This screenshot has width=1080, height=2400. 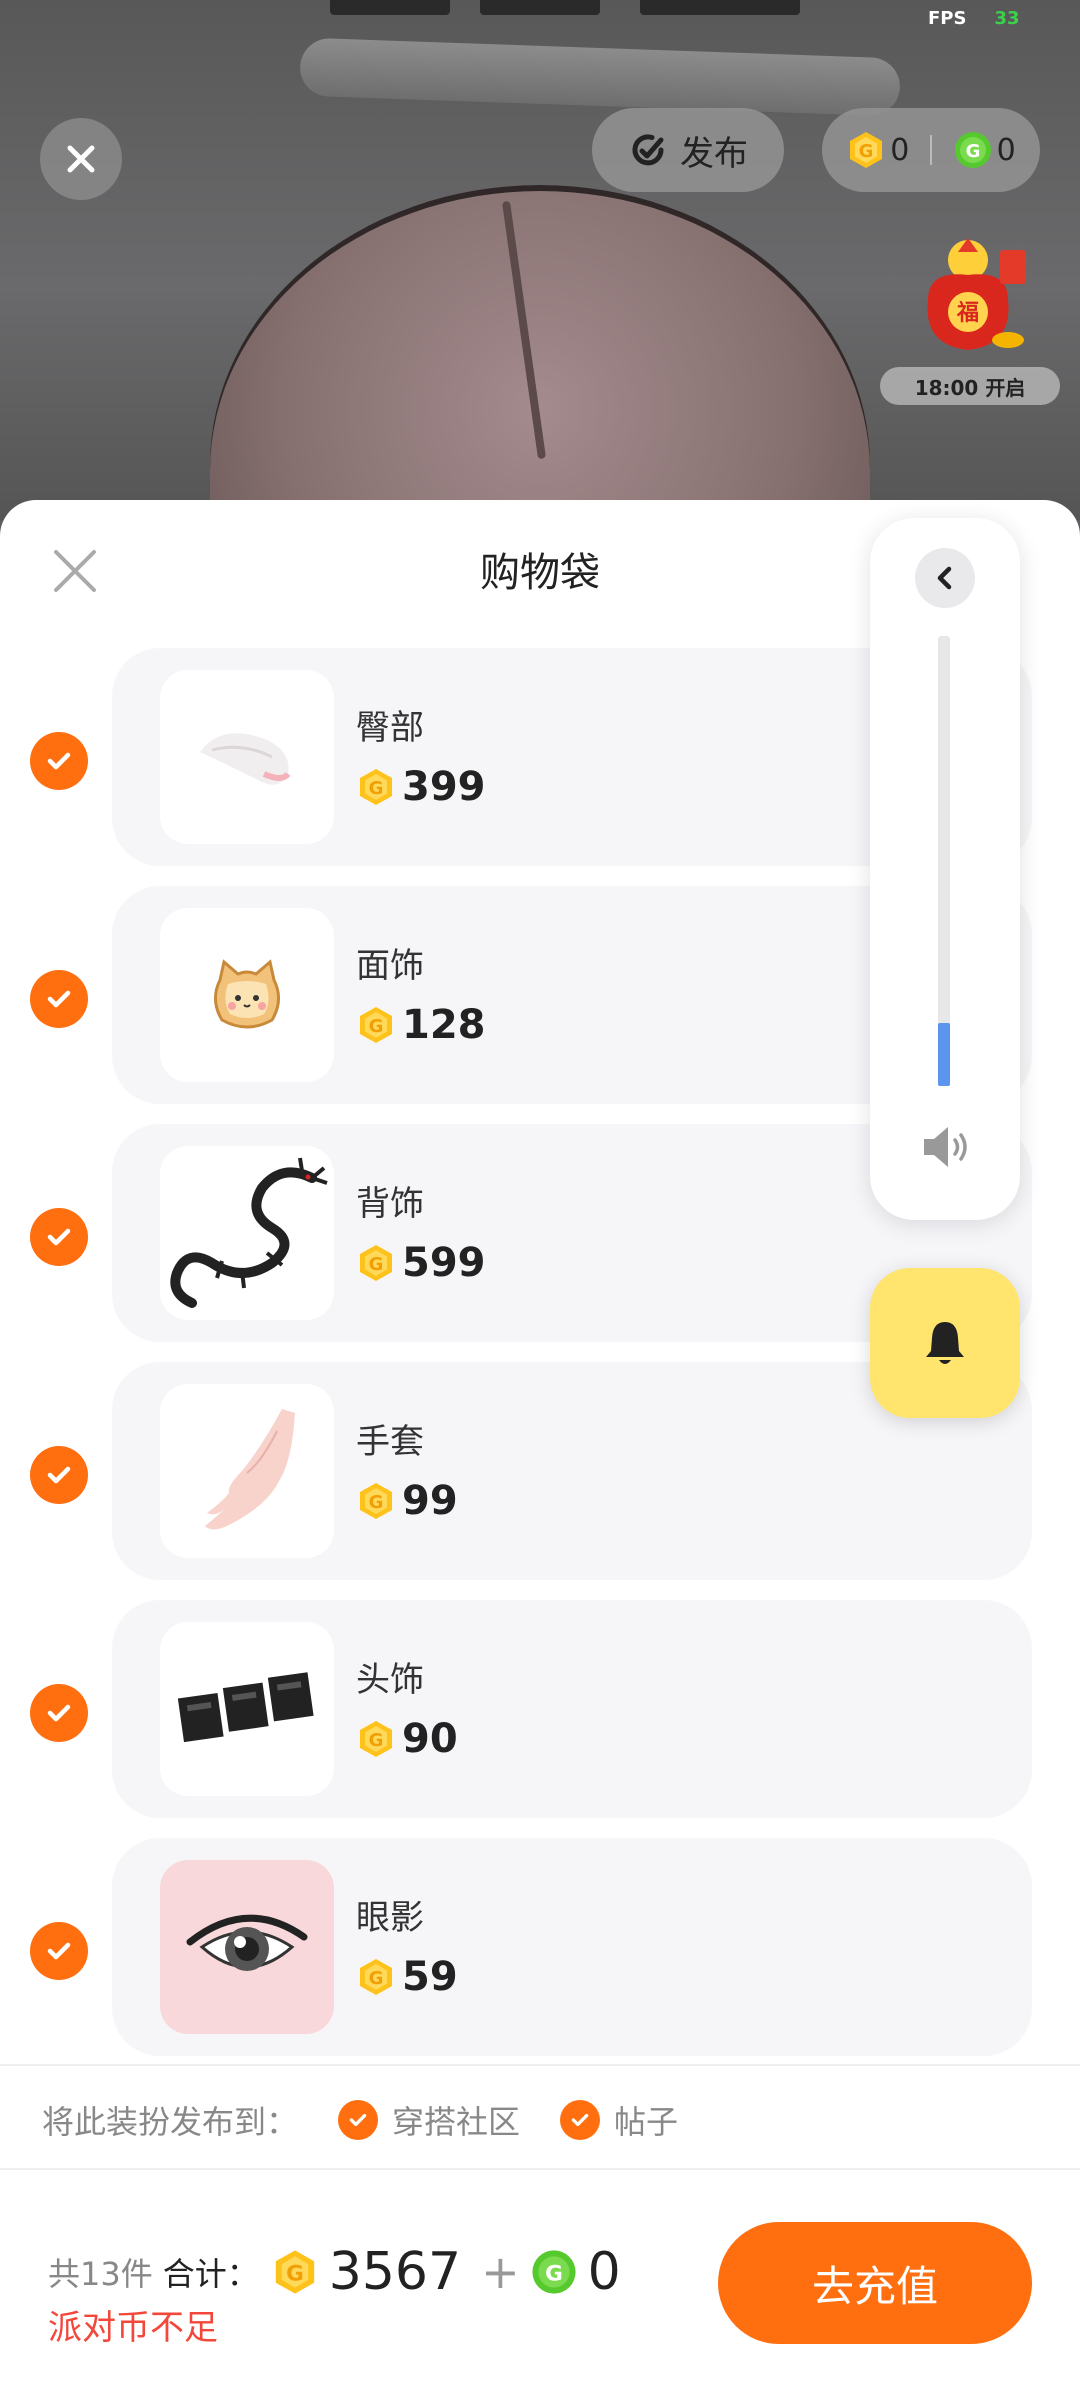 I want to click on plus-sign: +, so click(x=500, y=2272).